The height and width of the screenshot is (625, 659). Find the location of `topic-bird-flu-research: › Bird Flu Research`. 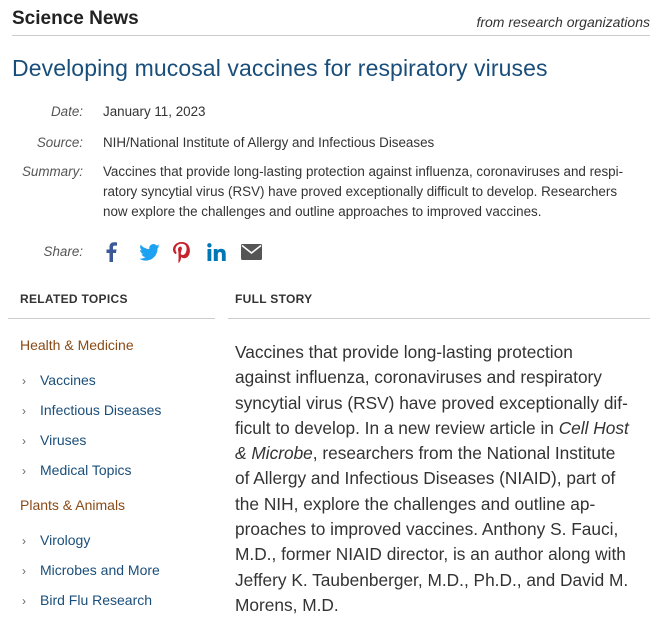

topic-bird-flu-research: › Bird Flu Research is located at coordinates (87, 600).